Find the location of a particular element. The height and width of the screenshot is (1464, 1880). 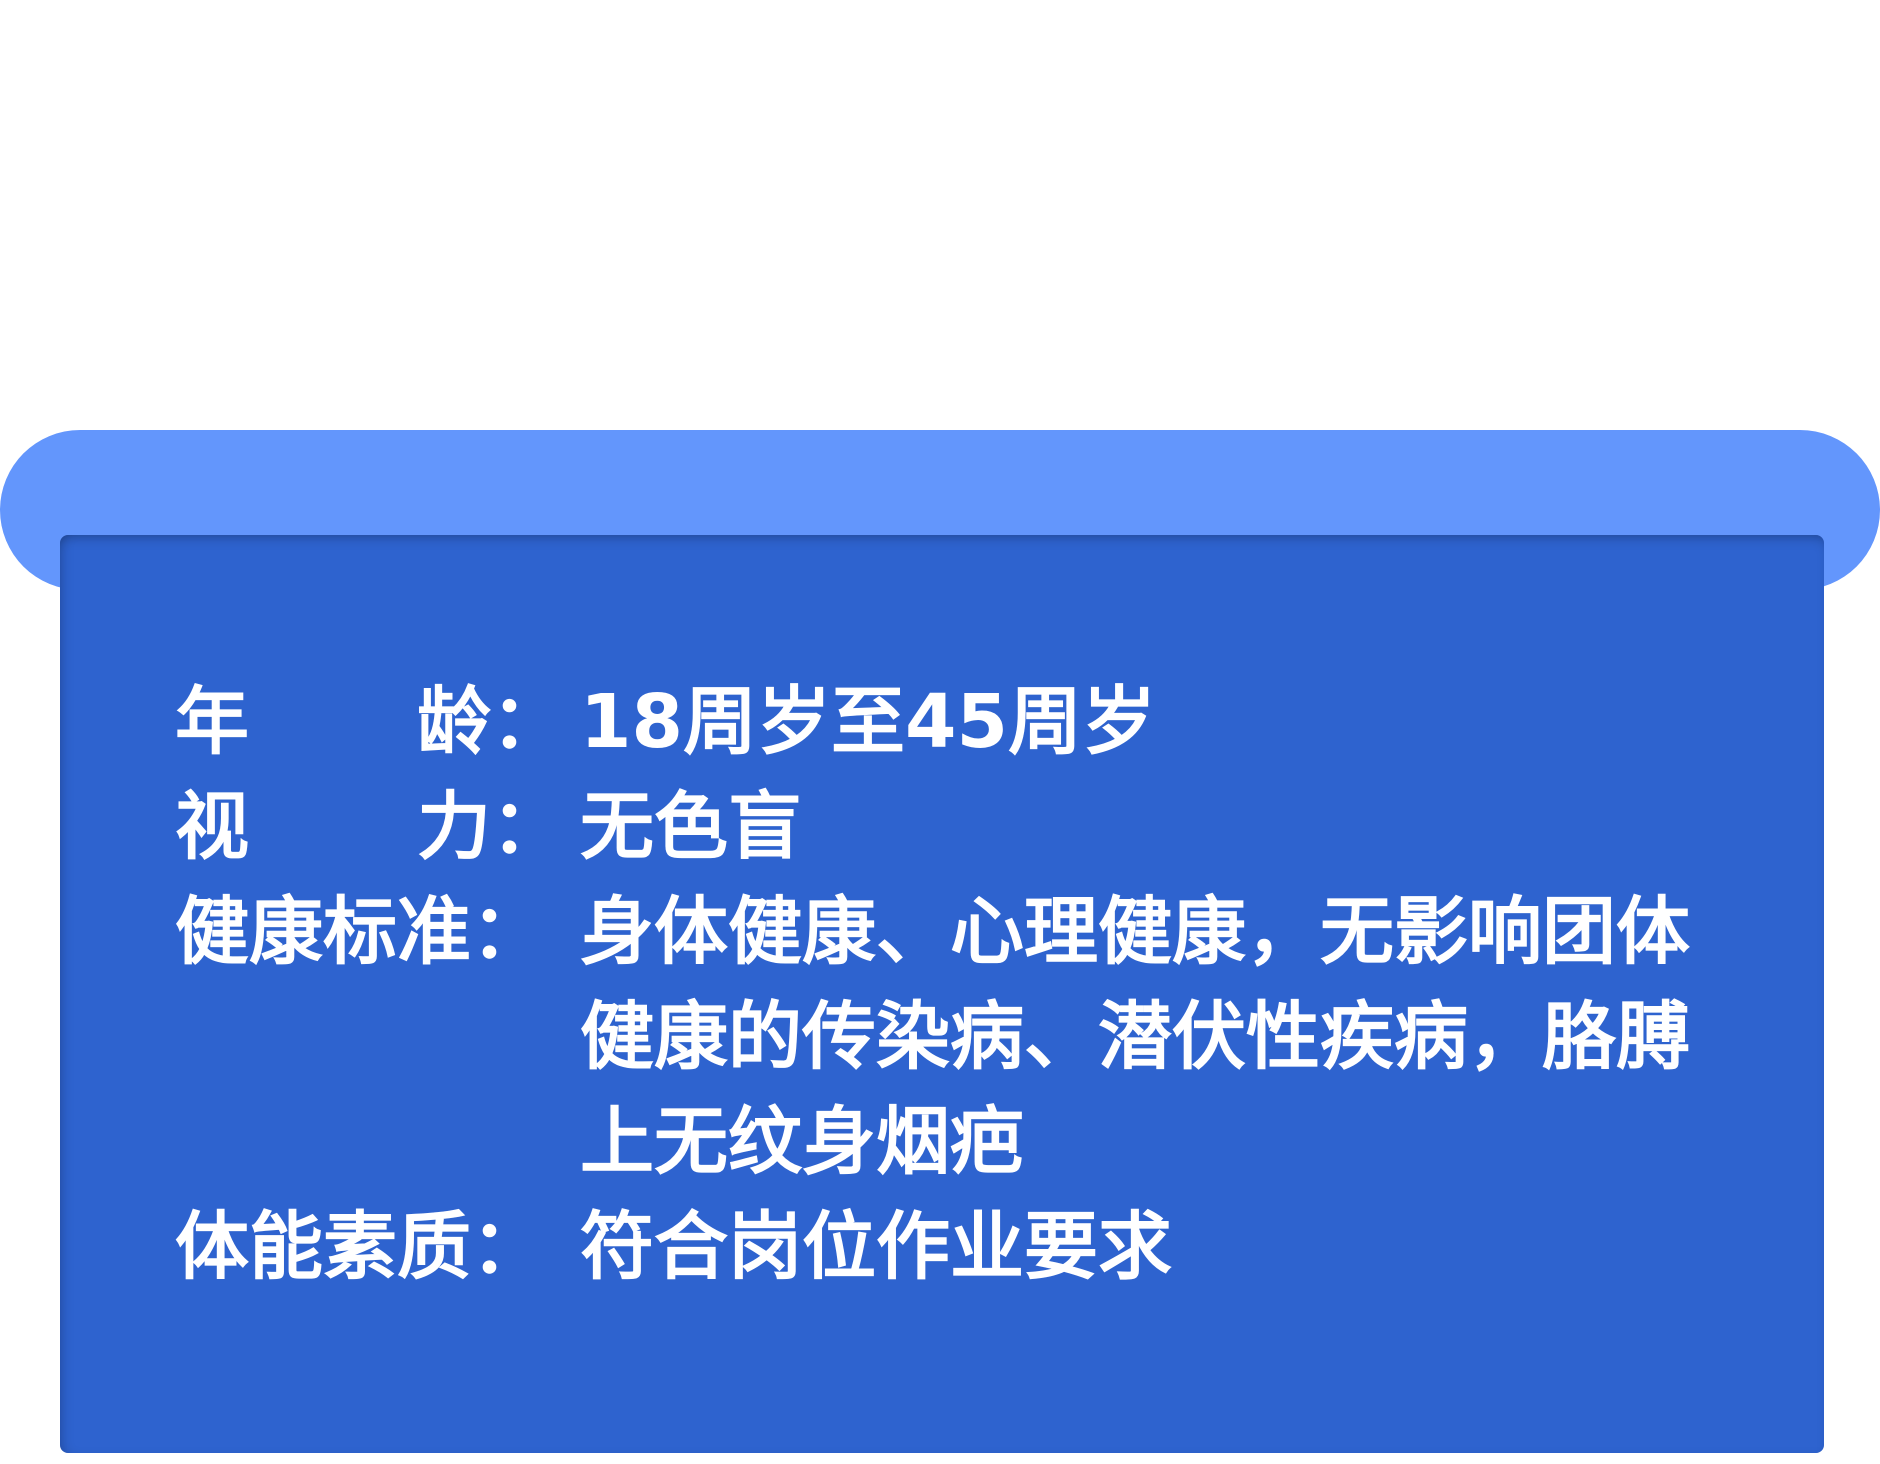

requirement-row-age: 年 龄： 18周岁至45周岁 is located at coordinates (975, 722).